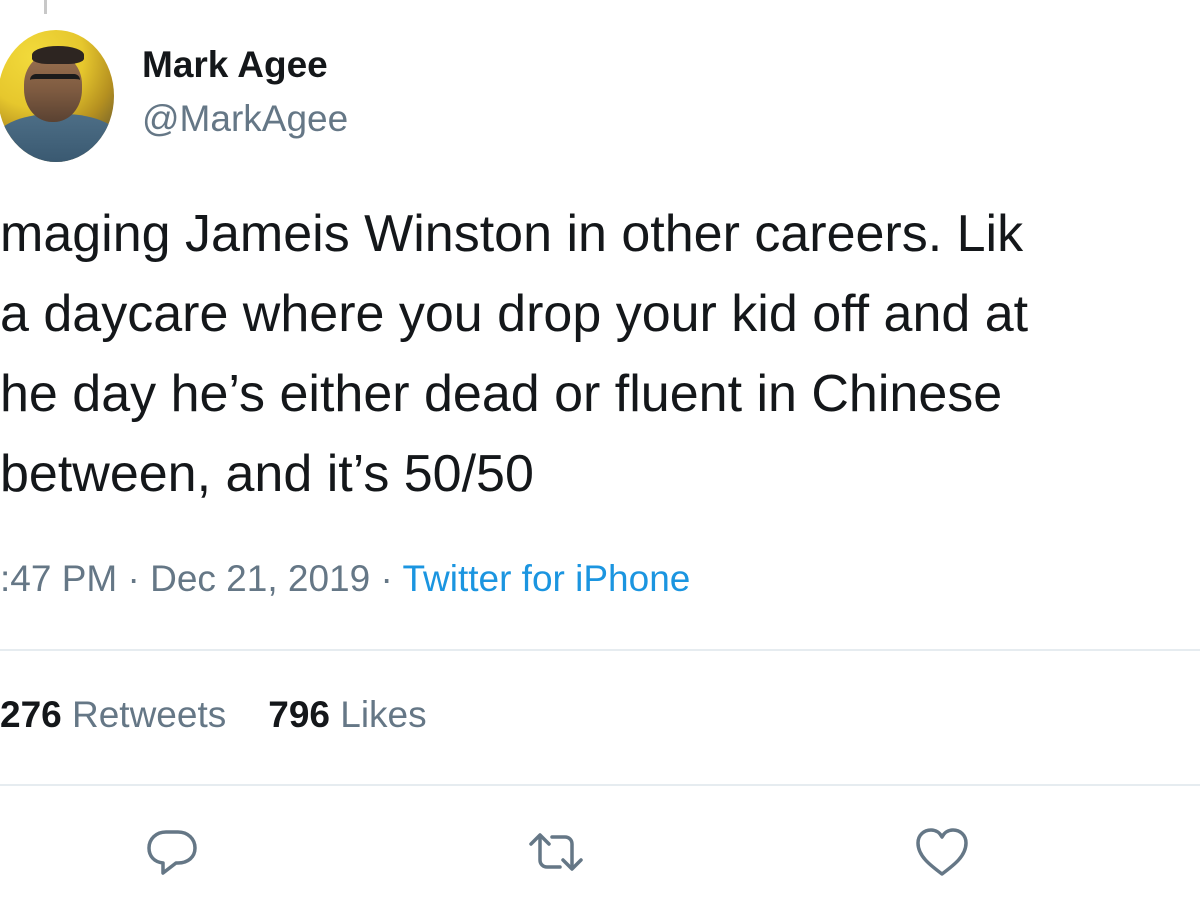  Describe the element at coordinates (378, 714) in the screenshot. I see `likes-label: Likes` at that location.